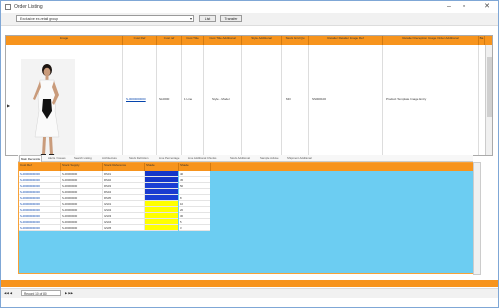 This screenshot has height=308, width=499. Describe the element at coordinates (249, 293) in the screenshot. I see `record-navigator: ◀◀ ◀ Record 10 of 80 ▶ ▶▶` at that location.